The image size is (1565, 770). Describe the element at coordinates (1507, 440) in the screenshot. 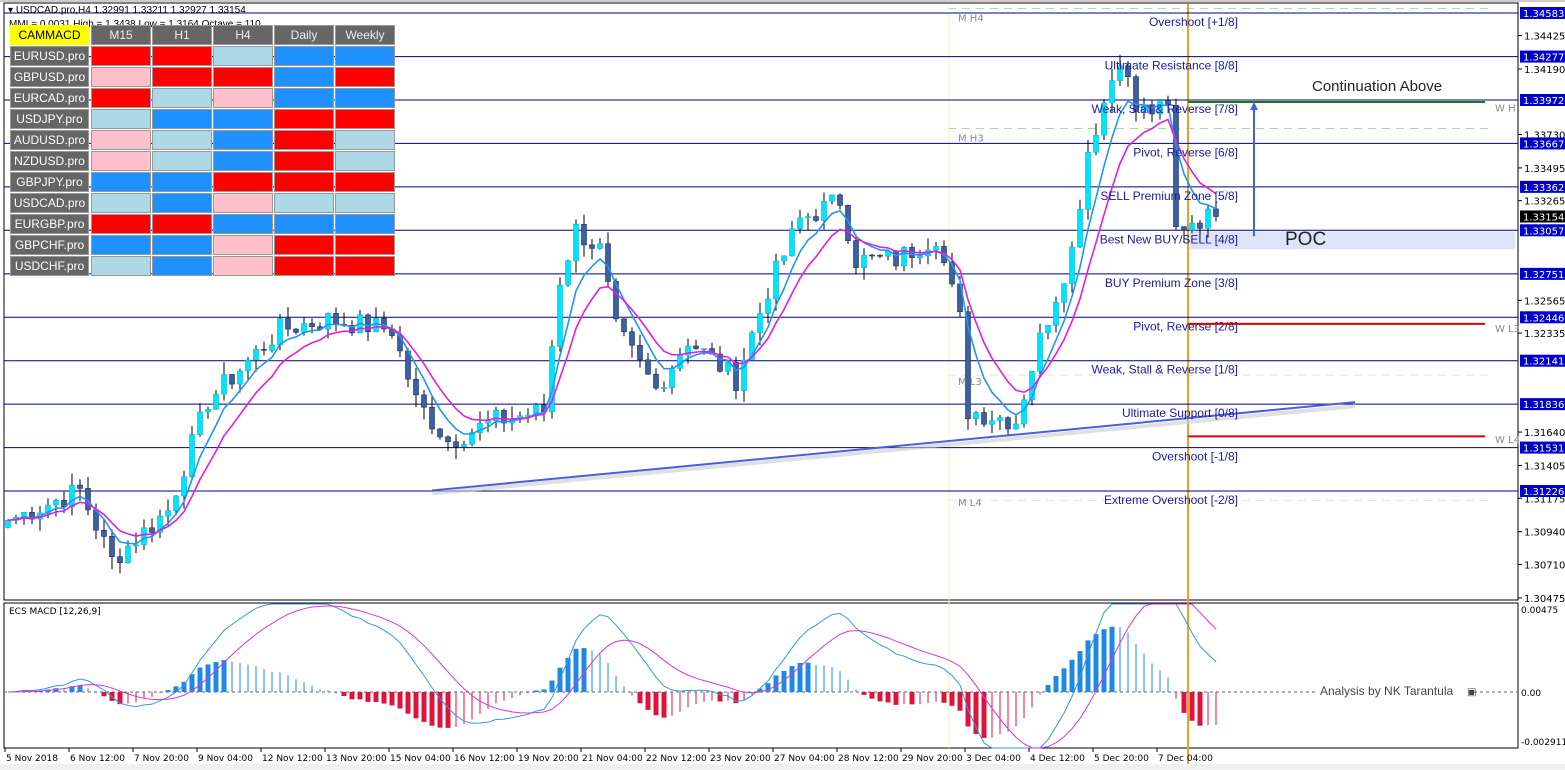

I see `weekly-label: W L4` at that location.